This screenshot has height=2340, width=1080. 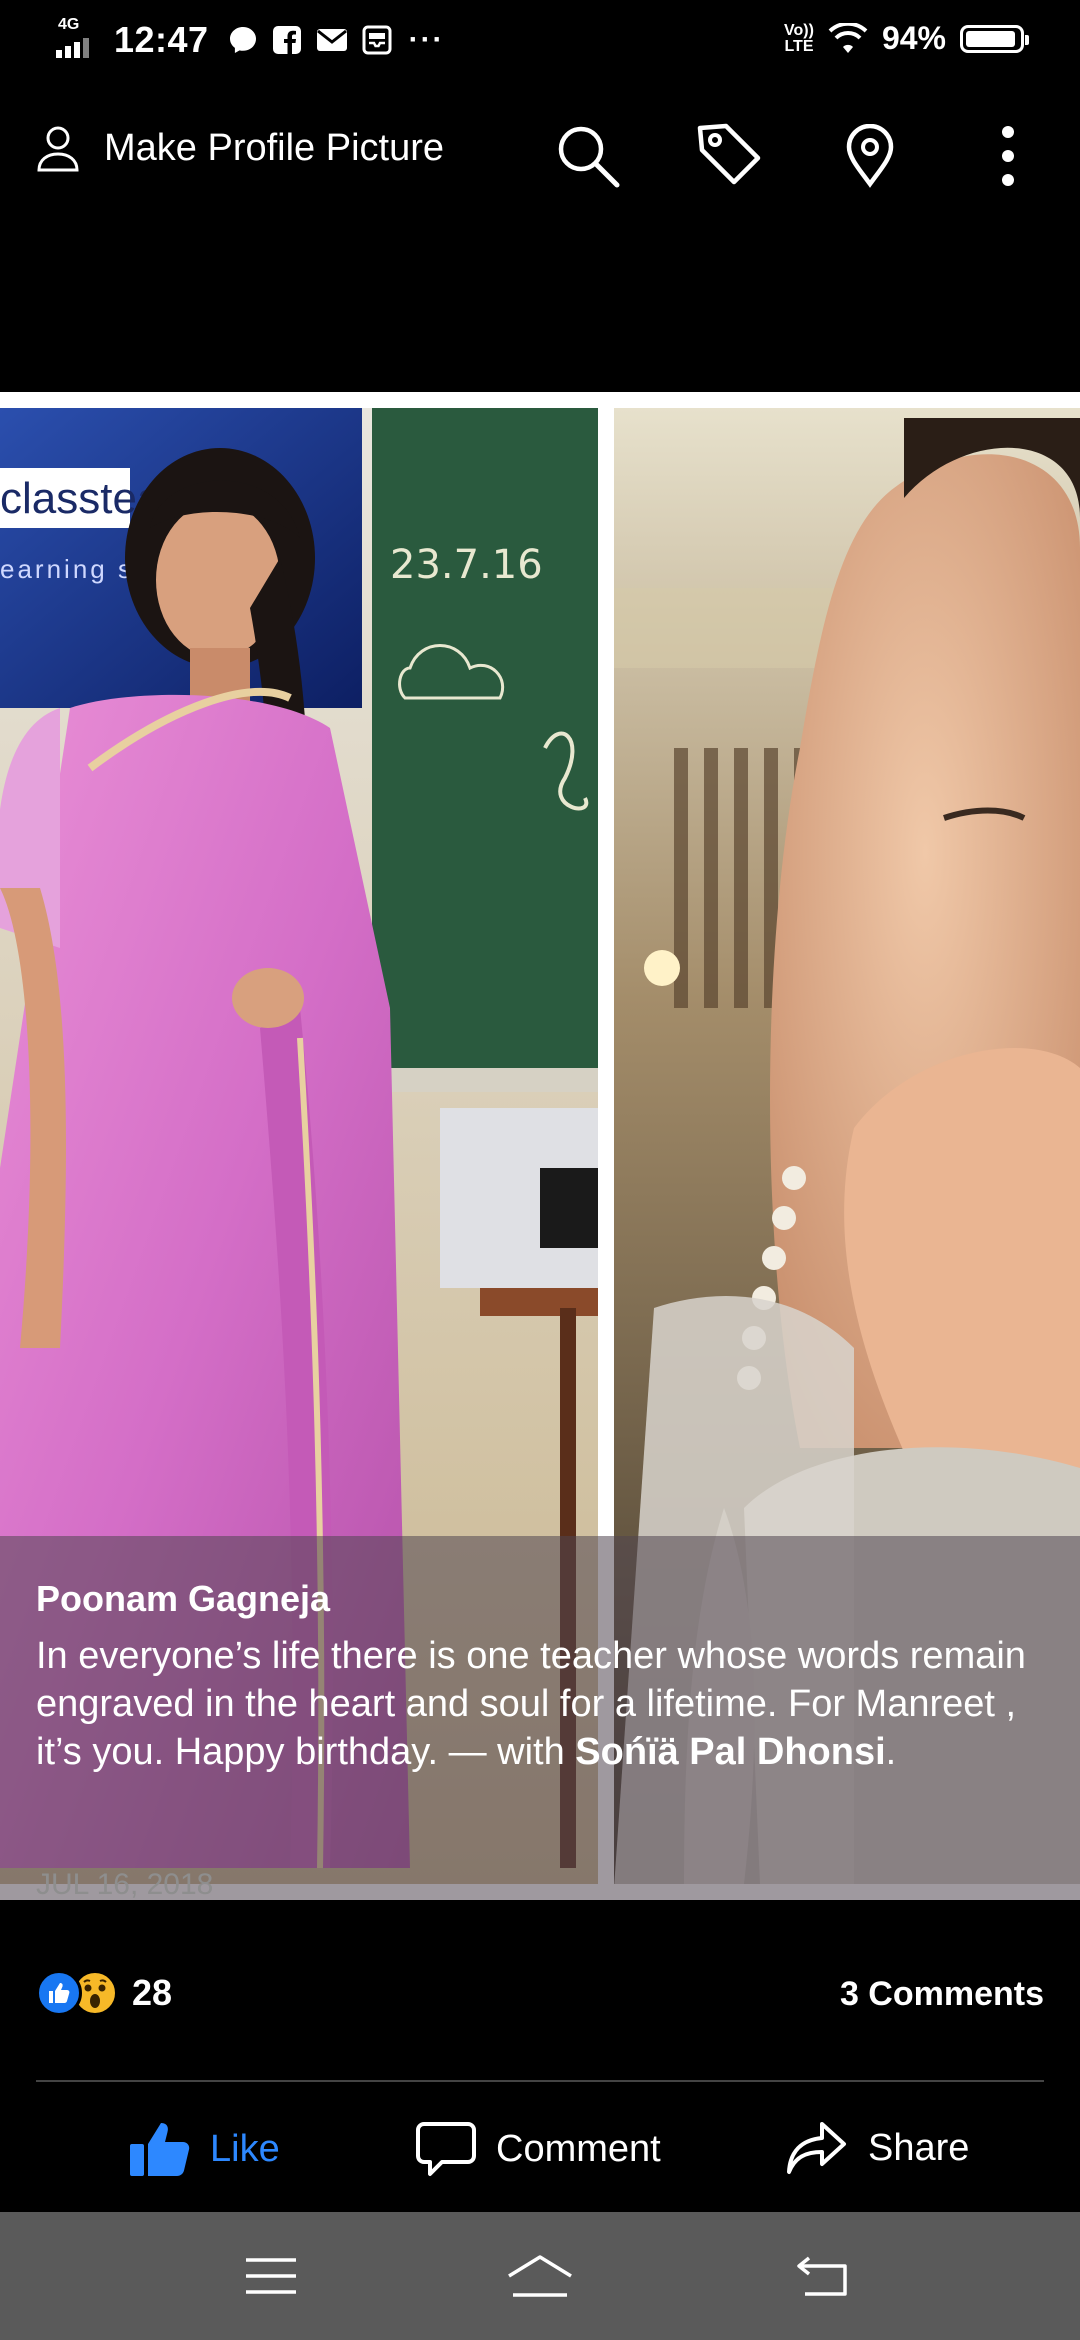 I want to click on board-subtext: earning s, so click(x=67, y=569).